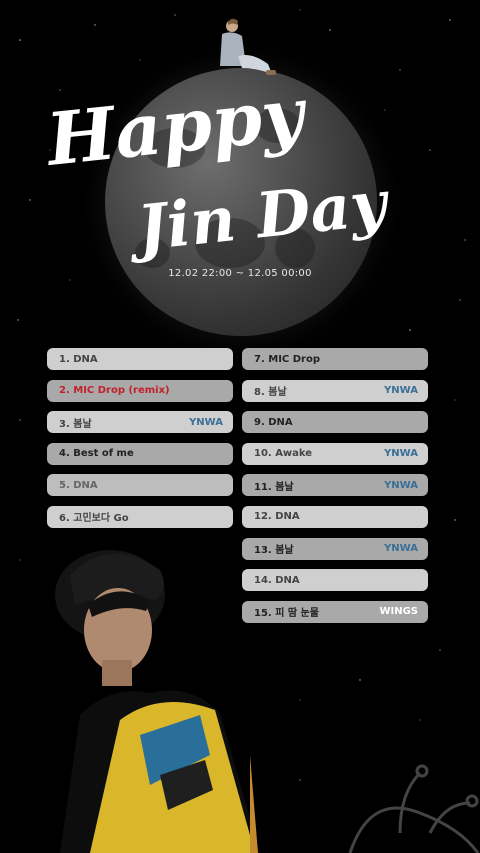  Describe the element at coordinates (140, 422) in the screenshot. I see `left-track-3: 3. 봄날 YNWA` at that location.